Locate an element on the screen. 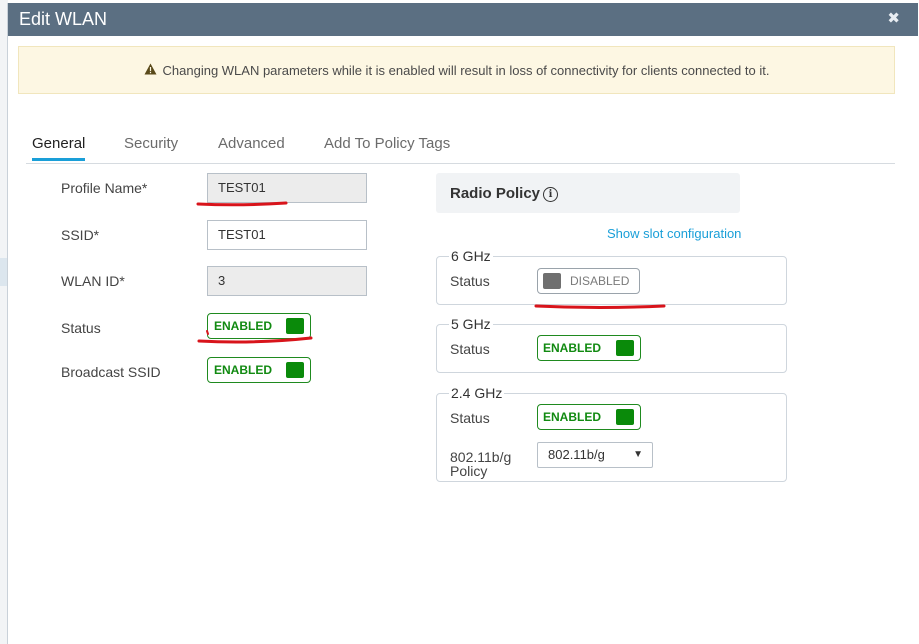  profile-name-label: Profile Name* is located at coordinates (104, 188).